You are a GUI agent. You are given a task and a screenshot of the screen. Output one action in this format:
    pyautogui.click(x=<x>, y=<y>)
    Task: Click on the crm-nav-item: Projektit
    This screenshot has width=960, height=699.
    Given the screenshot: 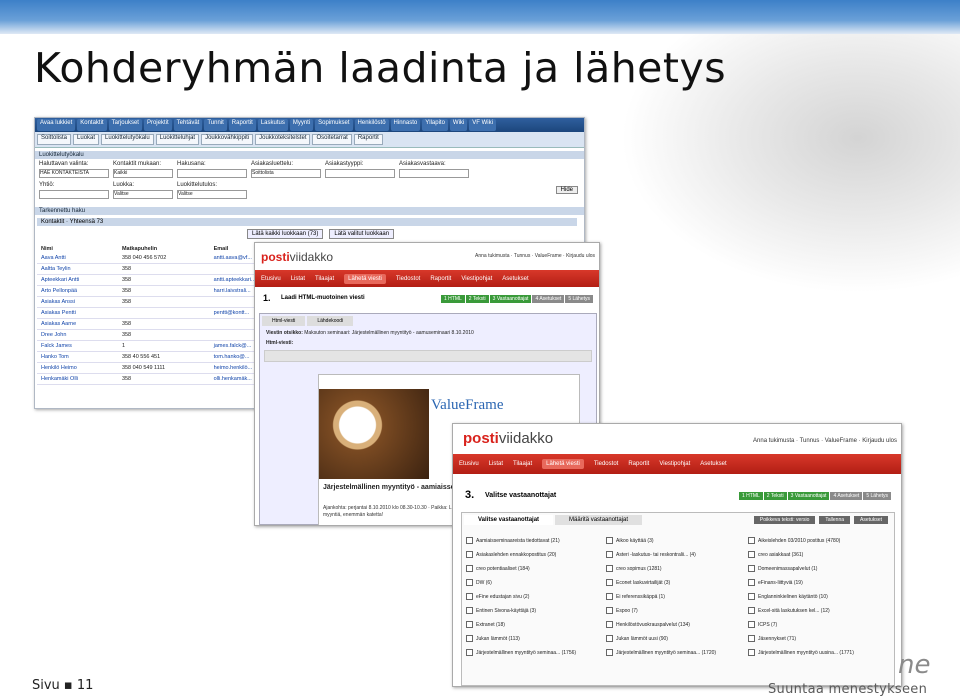 What is the action you would take?
    pyautogui.click(x=157, y=125)
    